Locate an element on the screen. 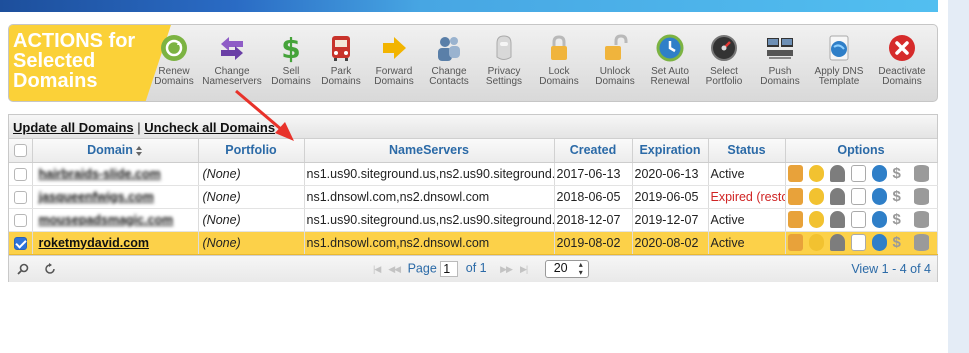 This screenshot has height=353, width=969. next-page-icon: ▶▶ is located at coordinates (506, 269).